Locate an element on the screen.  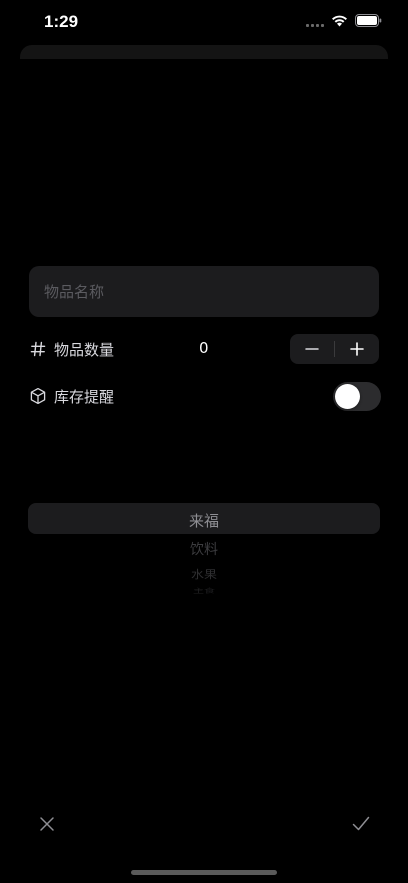
decrement-button is located at coordinates (312, 349).